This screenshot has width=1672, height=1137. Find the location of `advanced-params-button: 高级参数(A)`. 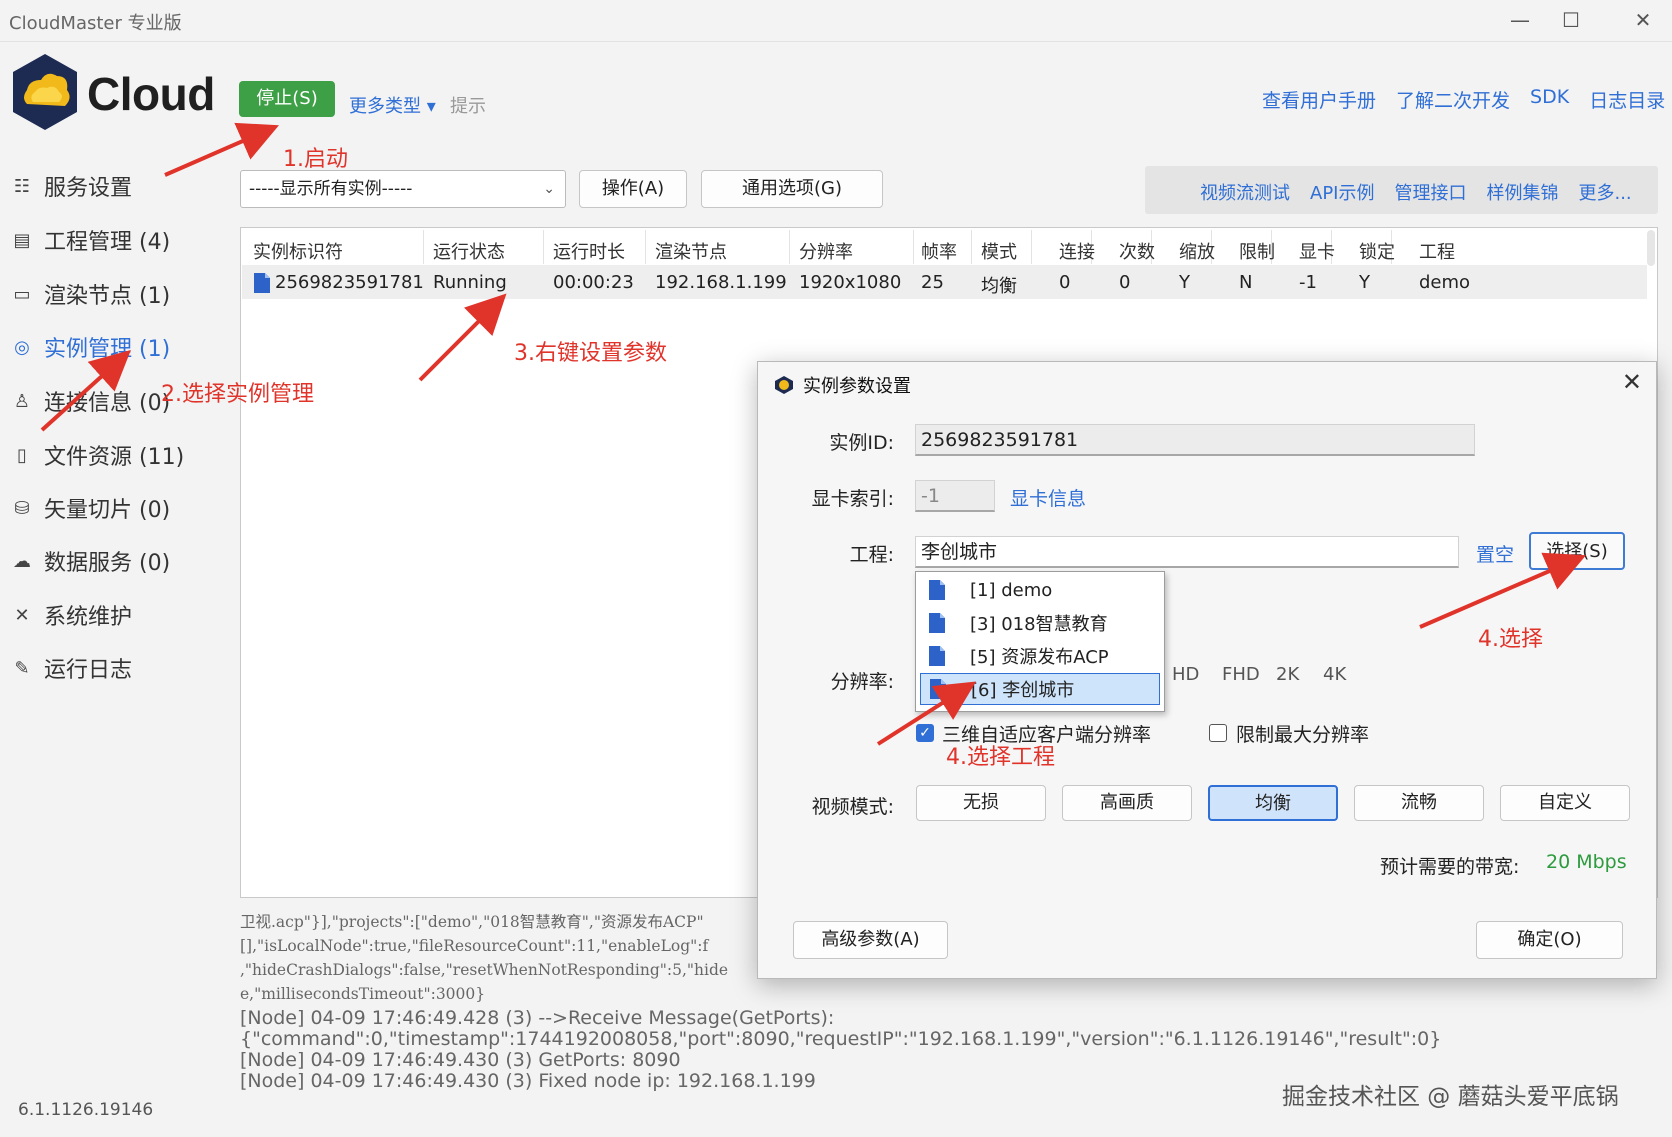

advanced-params-button: 高级参数(A) is located at coordinates (870, 940).